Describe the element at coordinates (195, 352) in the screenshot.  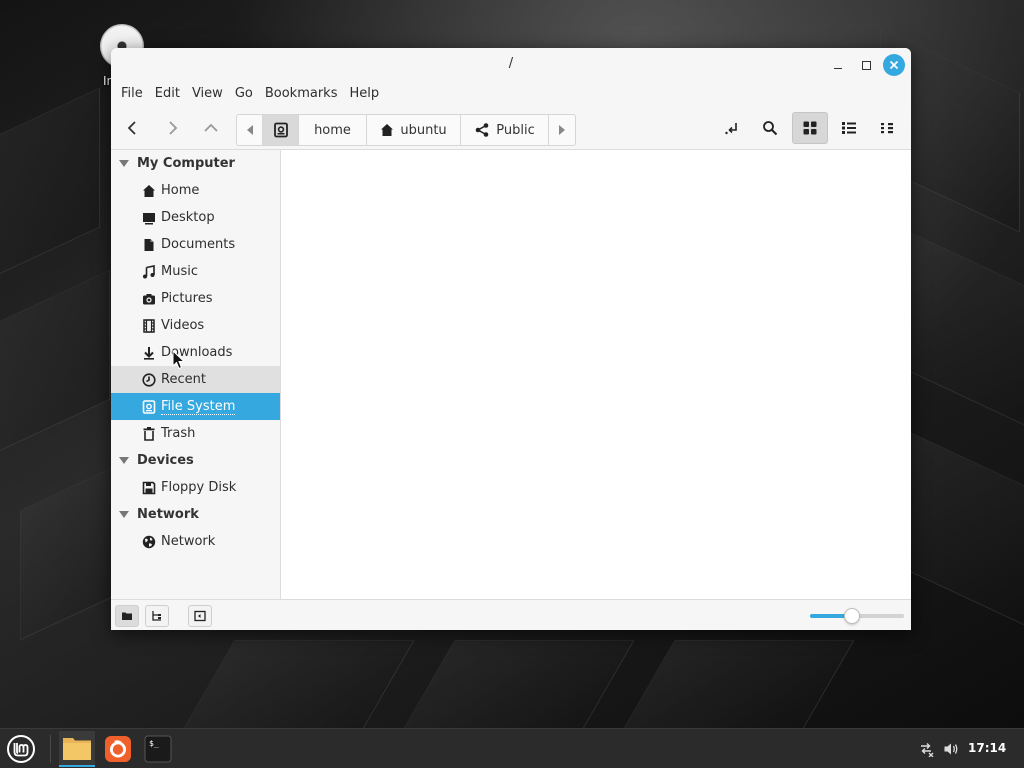
I see `sidebar-item-downloads: Downloads` at that location.